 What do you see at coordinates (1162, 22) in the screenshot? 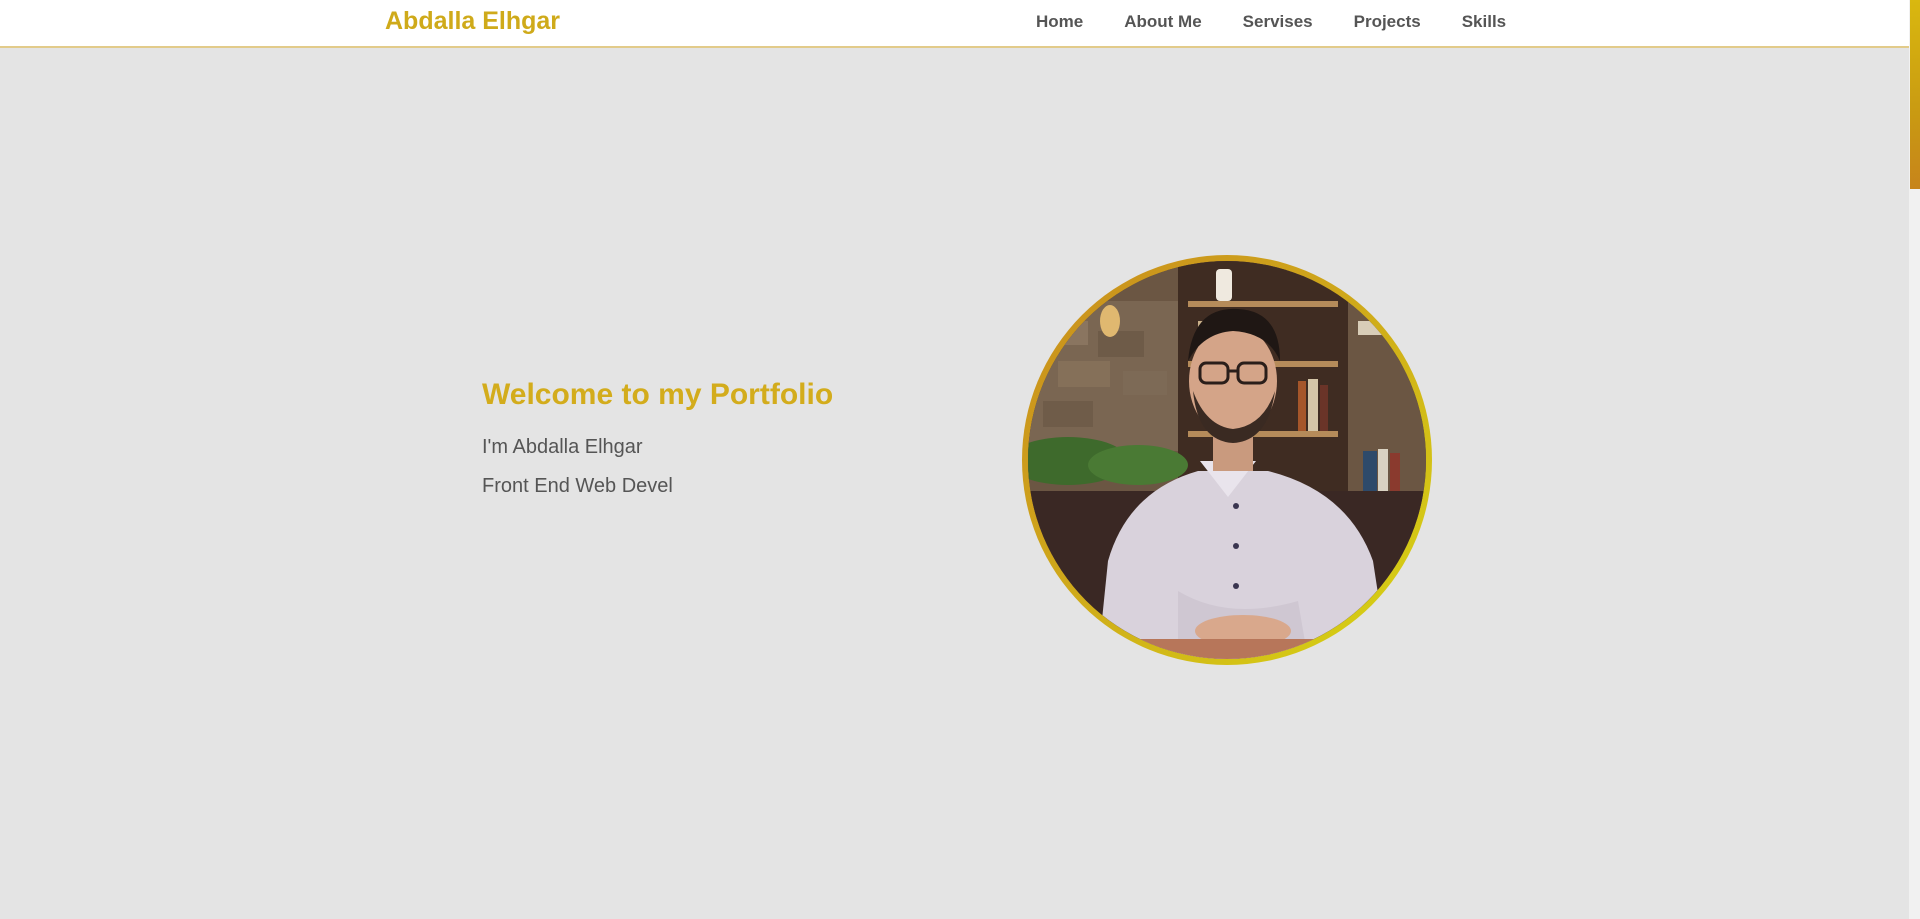
I see `nav-link-about-me: About Me` at bounding box center [1162, 22].